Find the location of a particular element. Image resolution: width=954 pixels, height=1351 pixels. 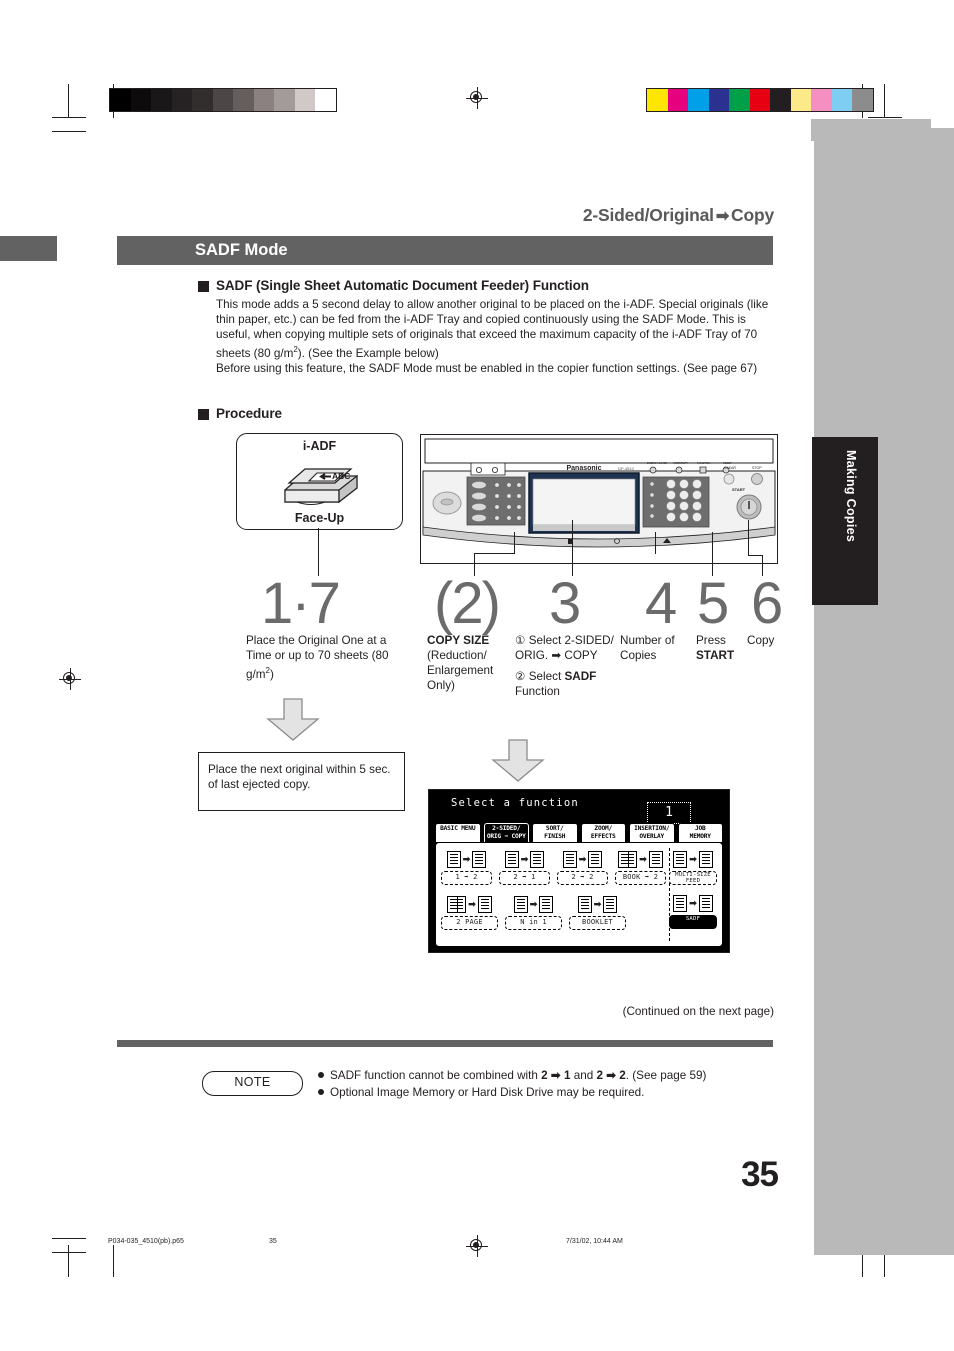

iadf-label: i-ADF is located at coordinates (319, 446).